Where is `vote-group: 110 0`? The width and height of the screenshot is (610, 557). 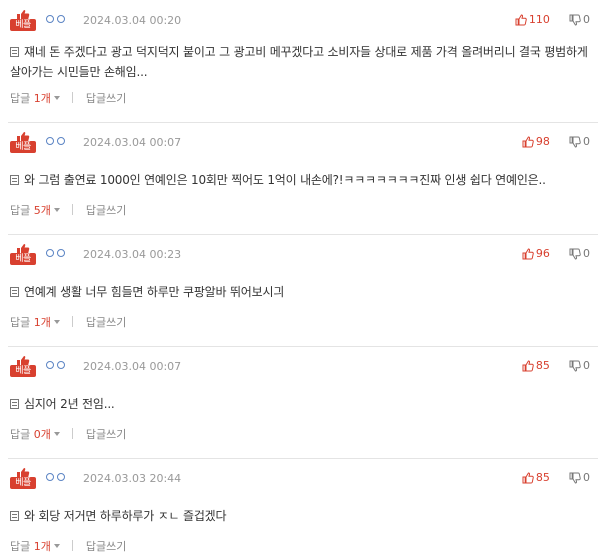 vote-group: 110 0 is located at coordinates (552, 21).